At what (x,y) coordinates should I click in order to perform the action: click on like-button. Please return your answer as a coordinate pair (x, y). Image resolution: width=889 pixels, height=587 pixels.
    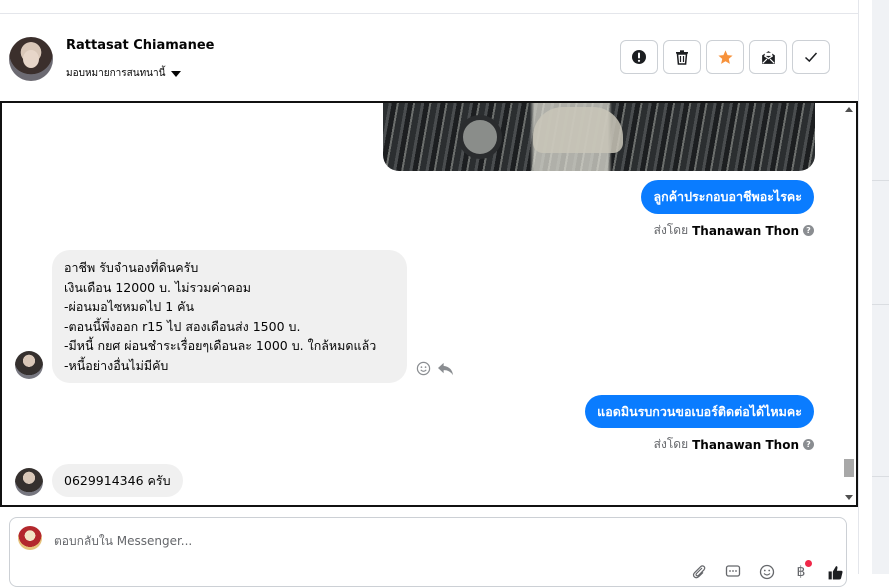
    Looking at the image, I should click on (835, 572).